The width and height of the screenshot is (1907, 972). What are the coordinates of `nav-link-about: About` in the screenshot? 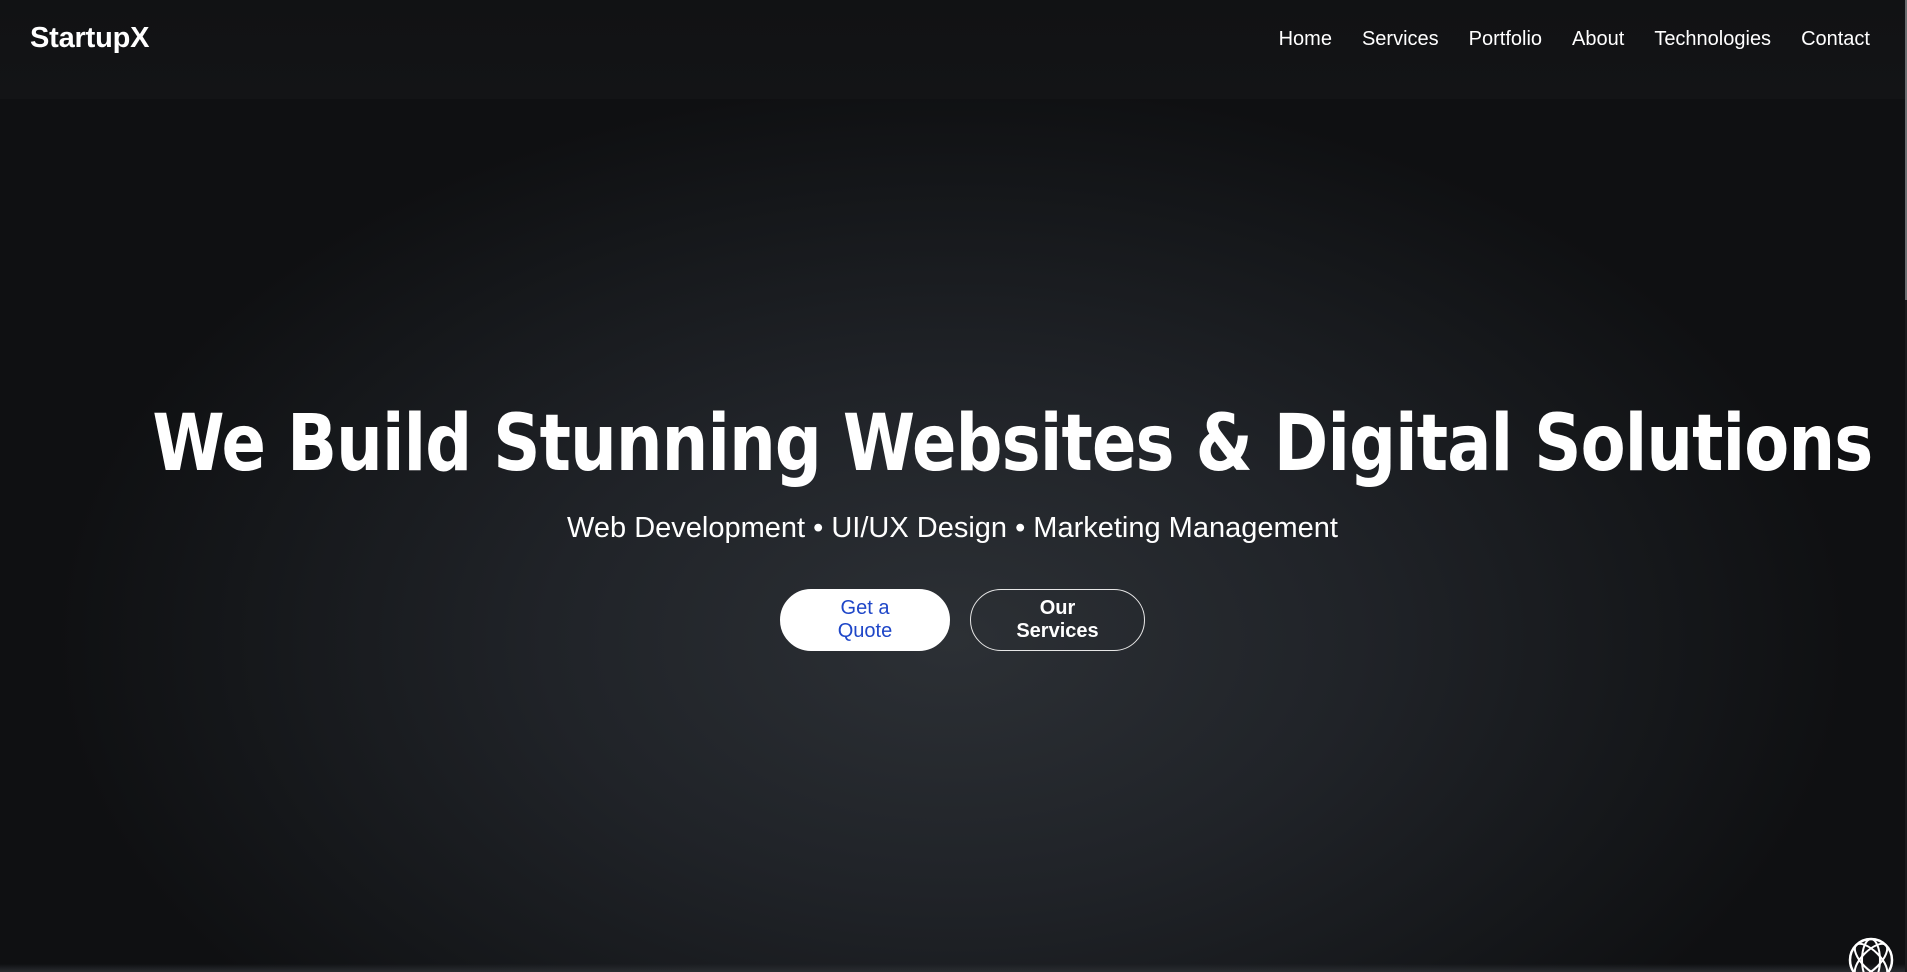 It's located at (1598, 39).